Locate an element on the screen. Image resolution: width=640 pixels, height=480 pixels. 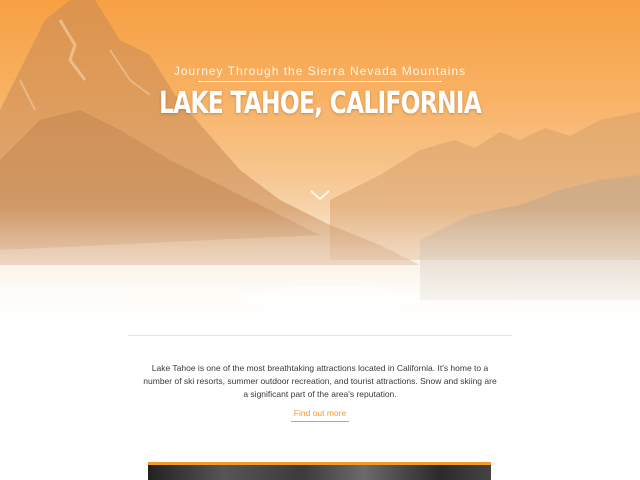
section-divider is located at coordinates (320, 335).